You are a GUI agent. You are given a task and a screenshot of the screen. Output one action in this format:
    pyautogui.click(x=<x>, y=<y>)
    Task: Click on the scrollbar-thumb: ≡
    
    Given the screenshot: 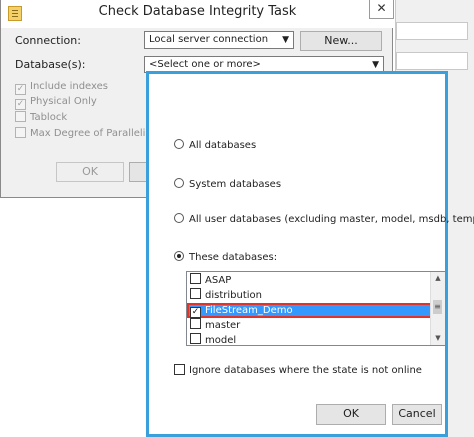 What is the action you would take?
    pyautogui.click(x=437, y=307)
    